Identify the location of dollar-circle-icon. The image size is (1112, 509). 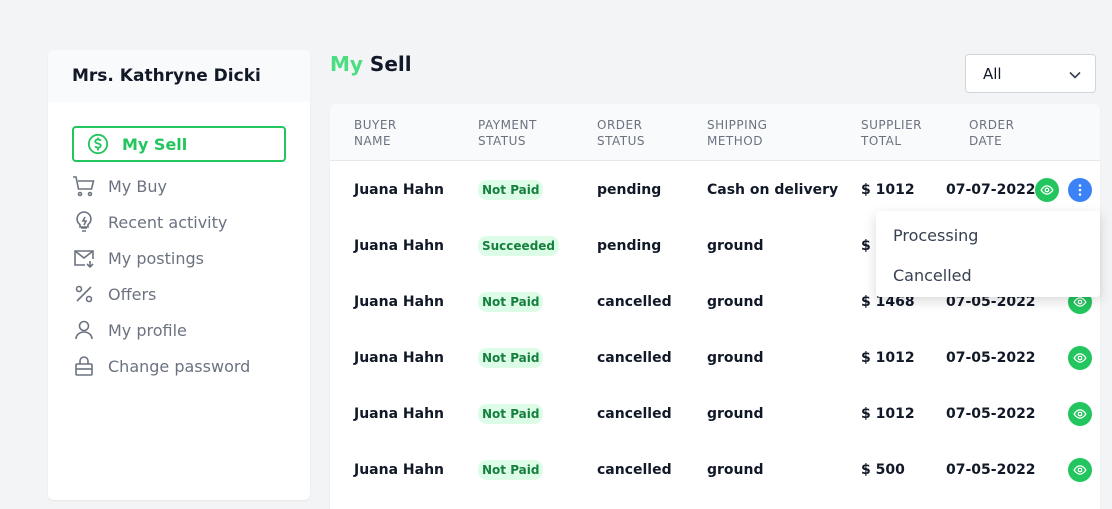
(98, 144).